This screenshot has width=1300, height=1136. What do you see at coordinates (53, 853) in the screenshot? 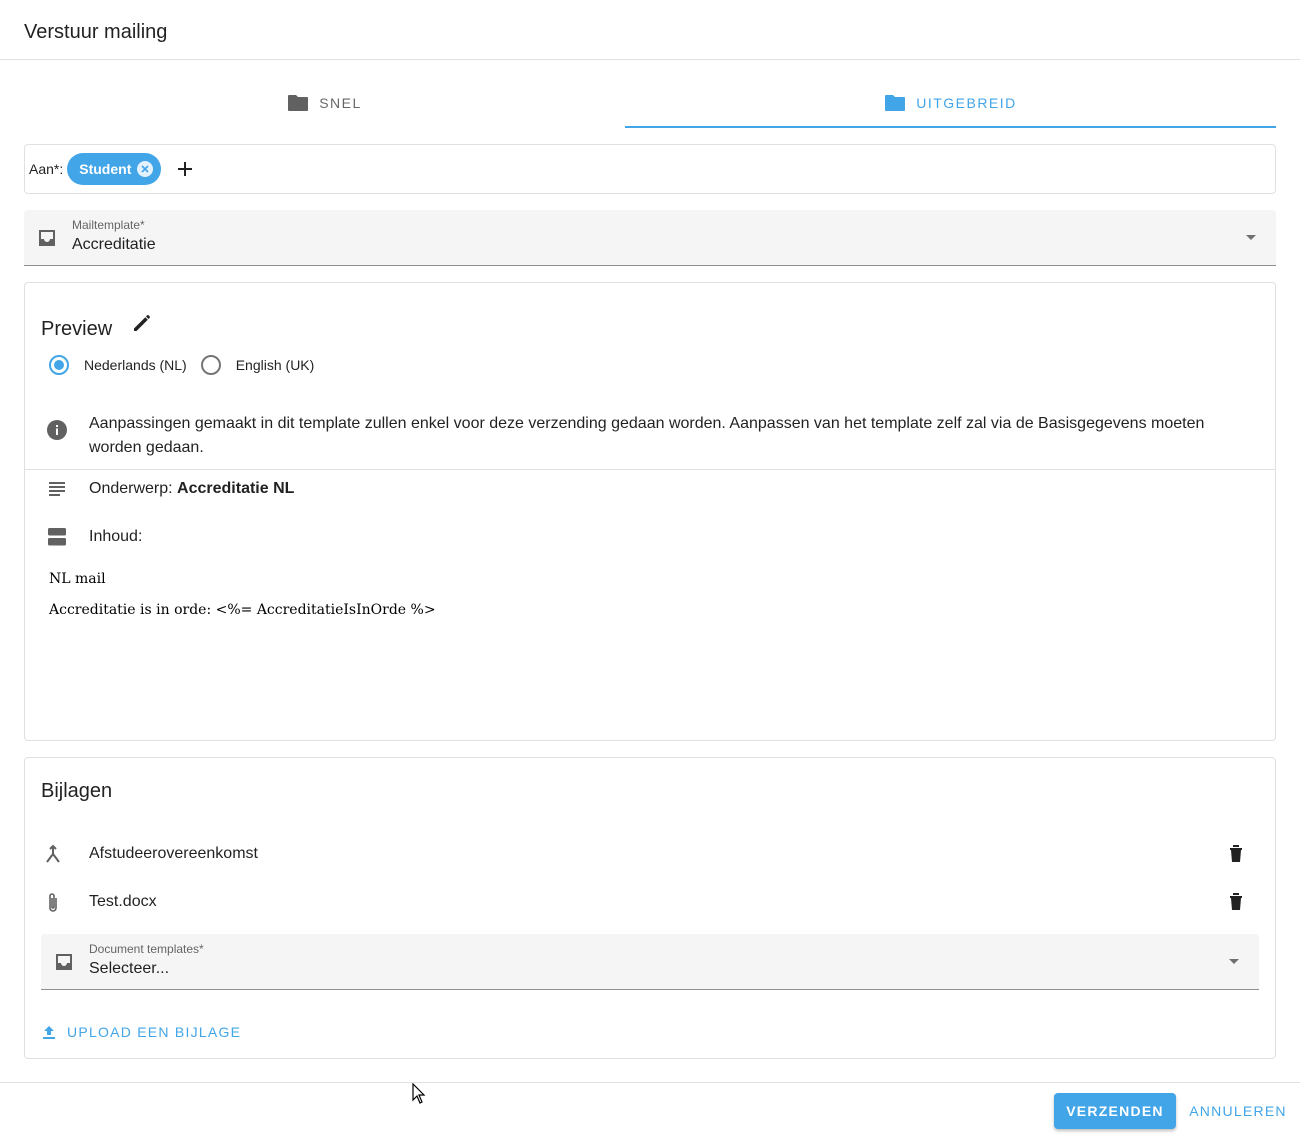
I see `merge-icon` at bounding box center [53, 853].